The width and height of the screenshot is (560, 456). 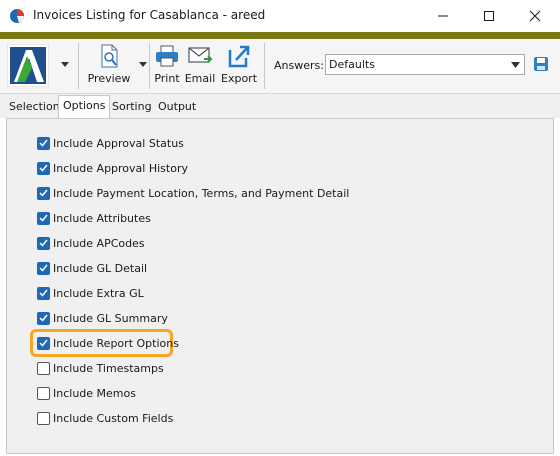 What do you see at coordinates (541, 64) in the screenshot?
I see `save-icon` at bounding box center [541, 64].